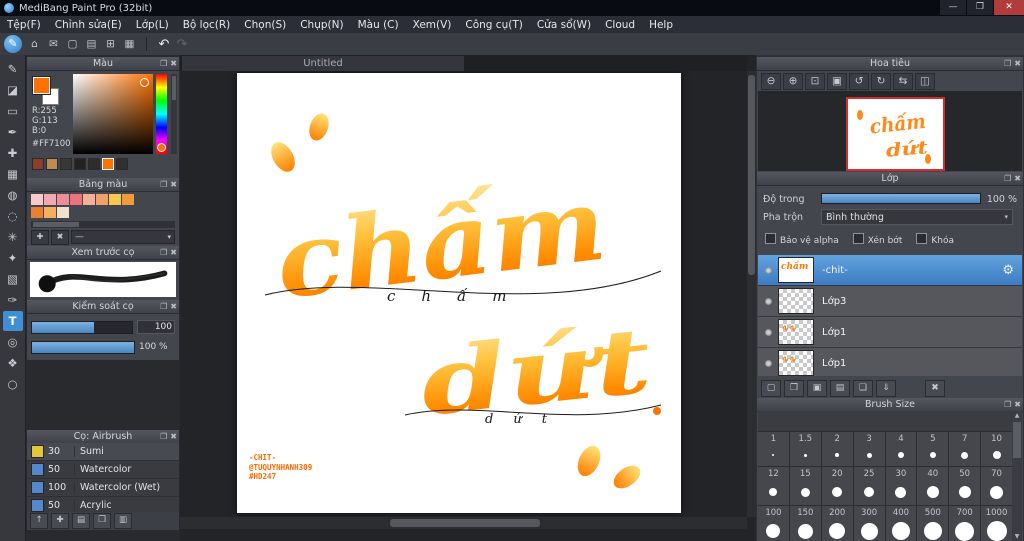 This screenshot has height=541, width=1024. Describe the element at coordinates (265, 25) in the screenshot. I see `menu-item-4: Chọn(S)` at that location.